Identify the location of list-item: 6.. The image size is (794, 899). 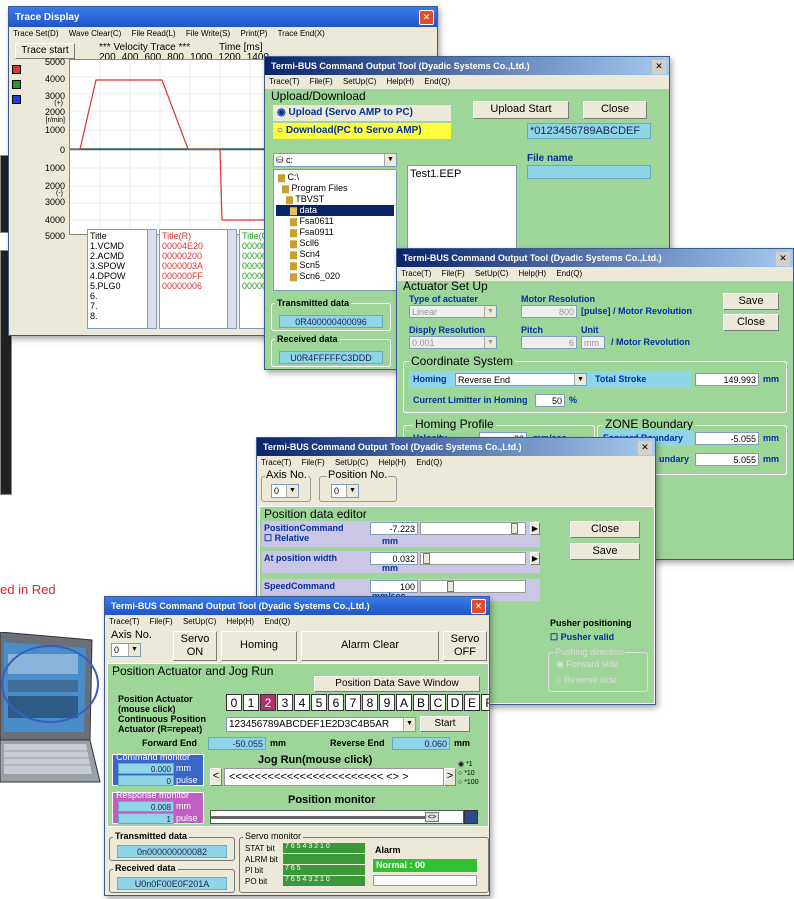
(118, 296).